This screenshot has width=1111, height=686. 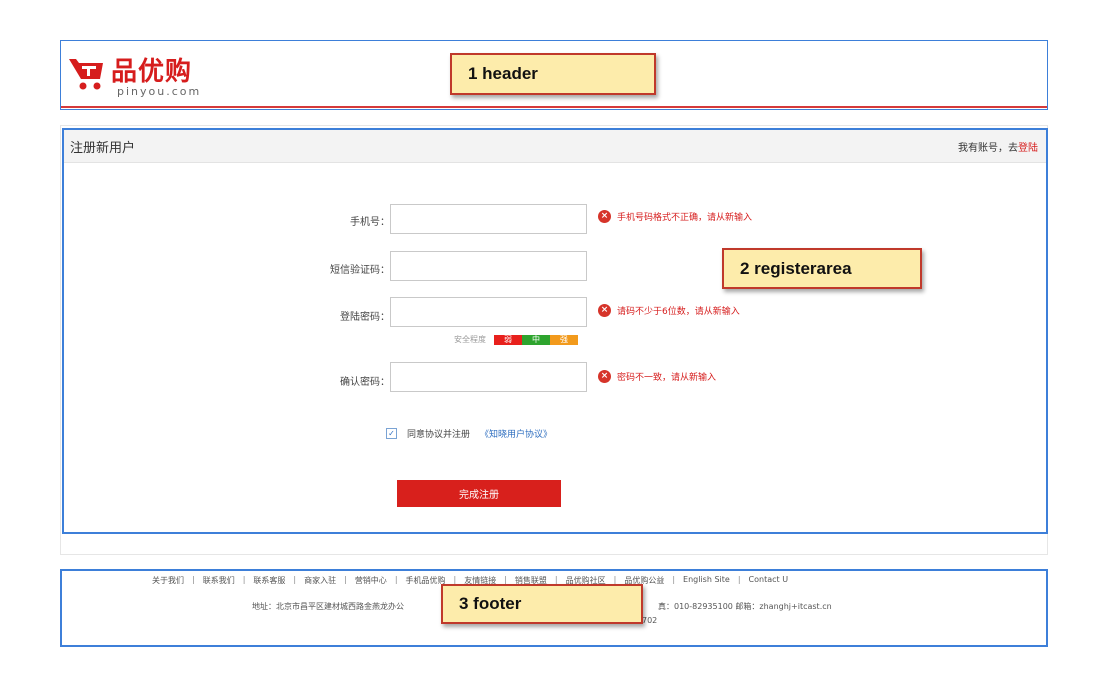 I want to click on phone-error-text: 手机号码格式不正确，请从新输入, so click(x=685, y=218).